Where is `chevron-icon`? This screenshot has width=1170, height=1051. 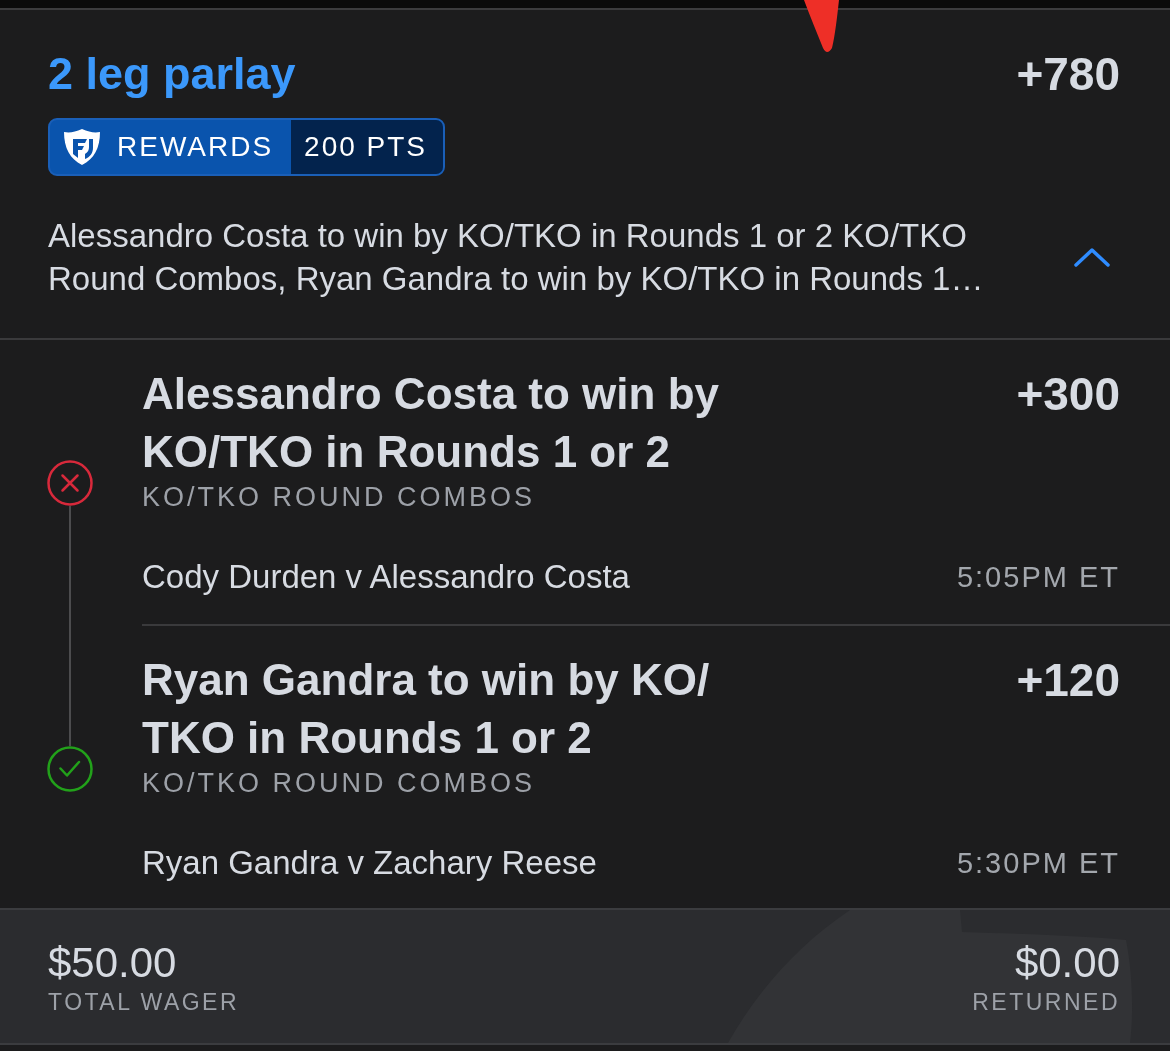 chevron-icon is located at coordinates (1092, 257).